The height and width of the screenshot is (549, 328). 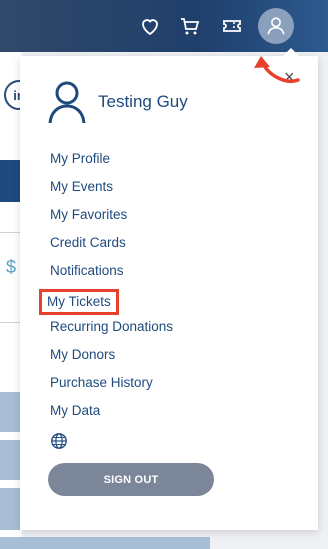 I want to click on heart-icon, so click(x=150, y=26).